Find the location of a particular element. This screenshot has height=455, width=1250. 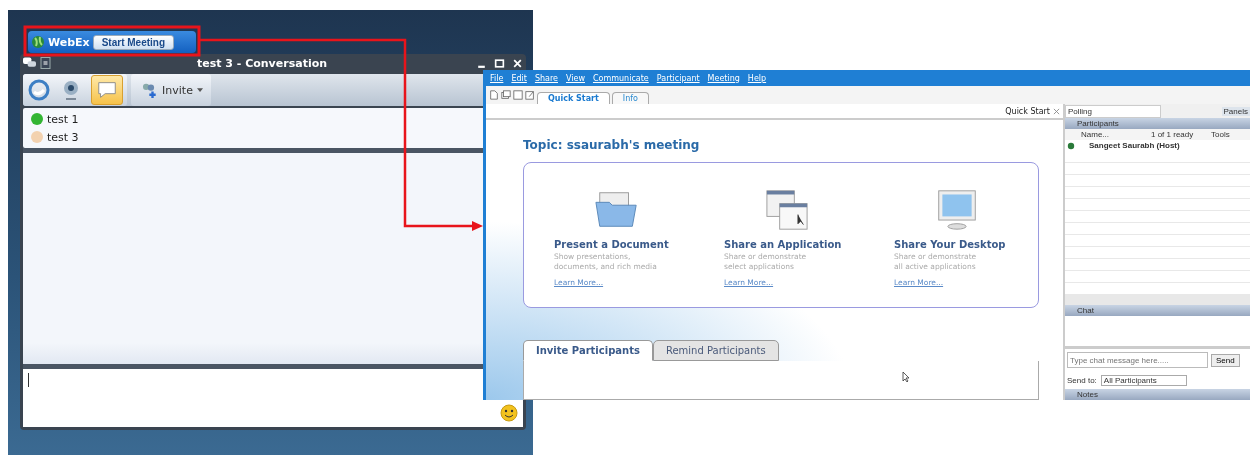

polling-field: Polling is located at coordinates (1113, 111).